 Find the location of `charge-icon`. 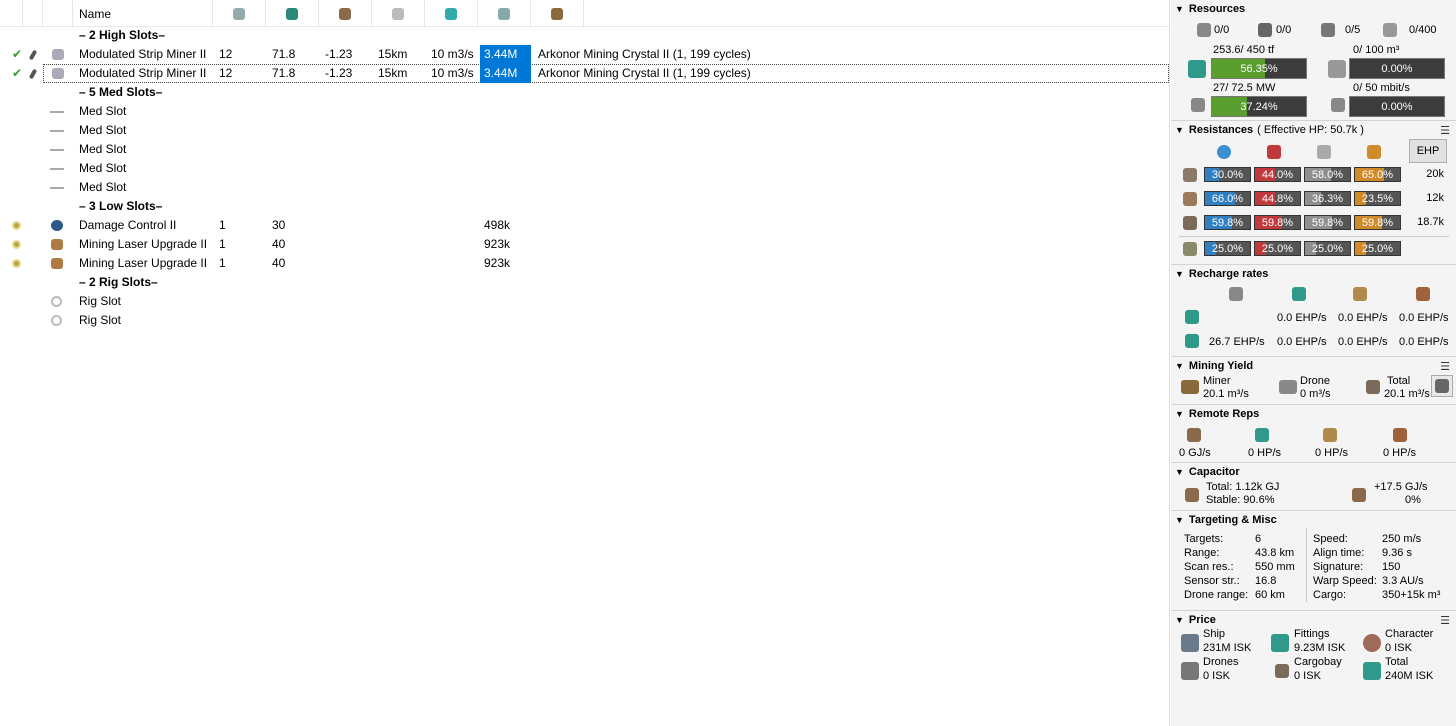

charge-icon is located at coordinates (33, 74).